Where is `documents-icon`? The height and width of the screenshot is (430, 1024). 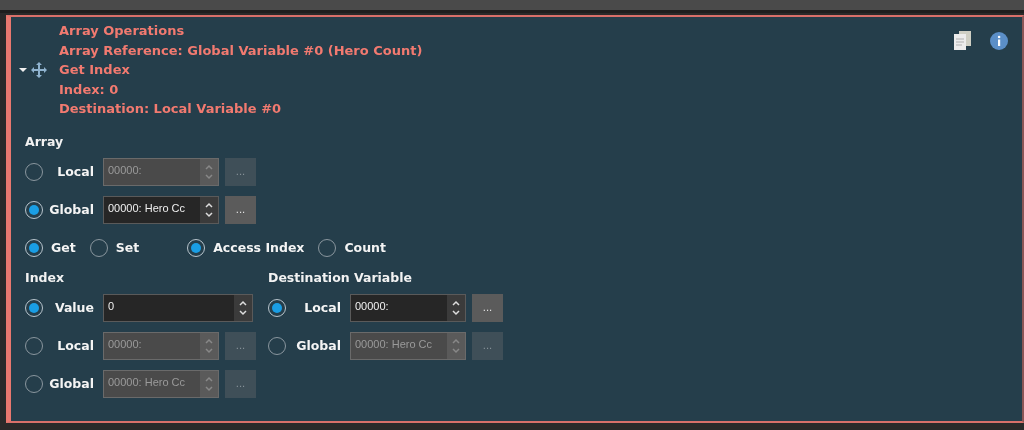
documents-icon is located at coordinates (963, 40).